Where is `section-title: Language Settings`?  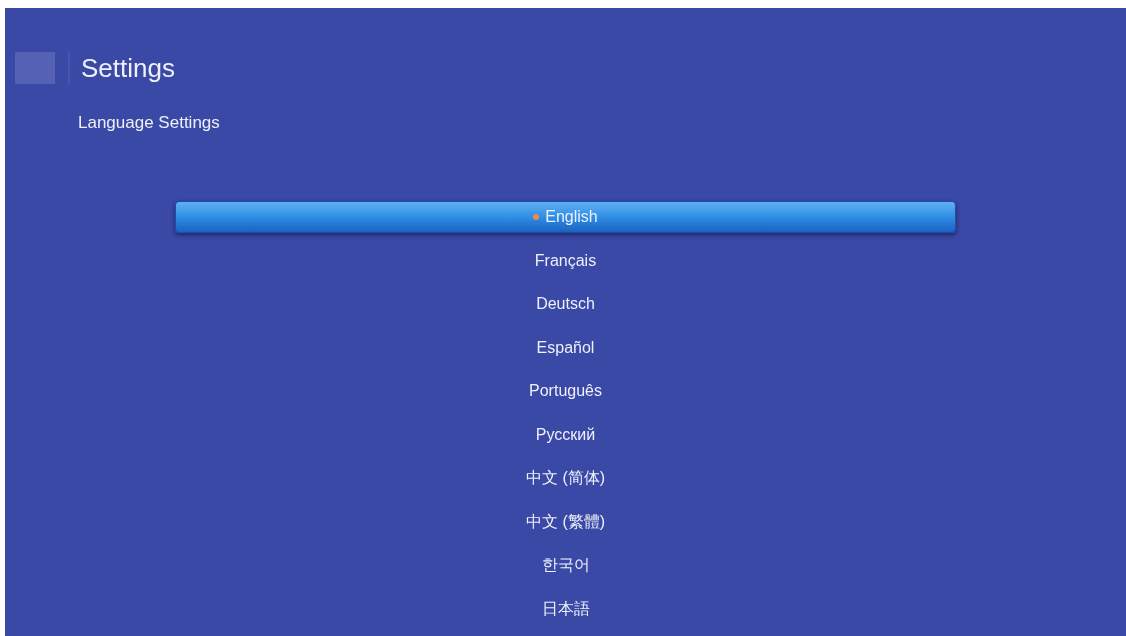
section-title: Language Settings is located at coordinates (149, 123).